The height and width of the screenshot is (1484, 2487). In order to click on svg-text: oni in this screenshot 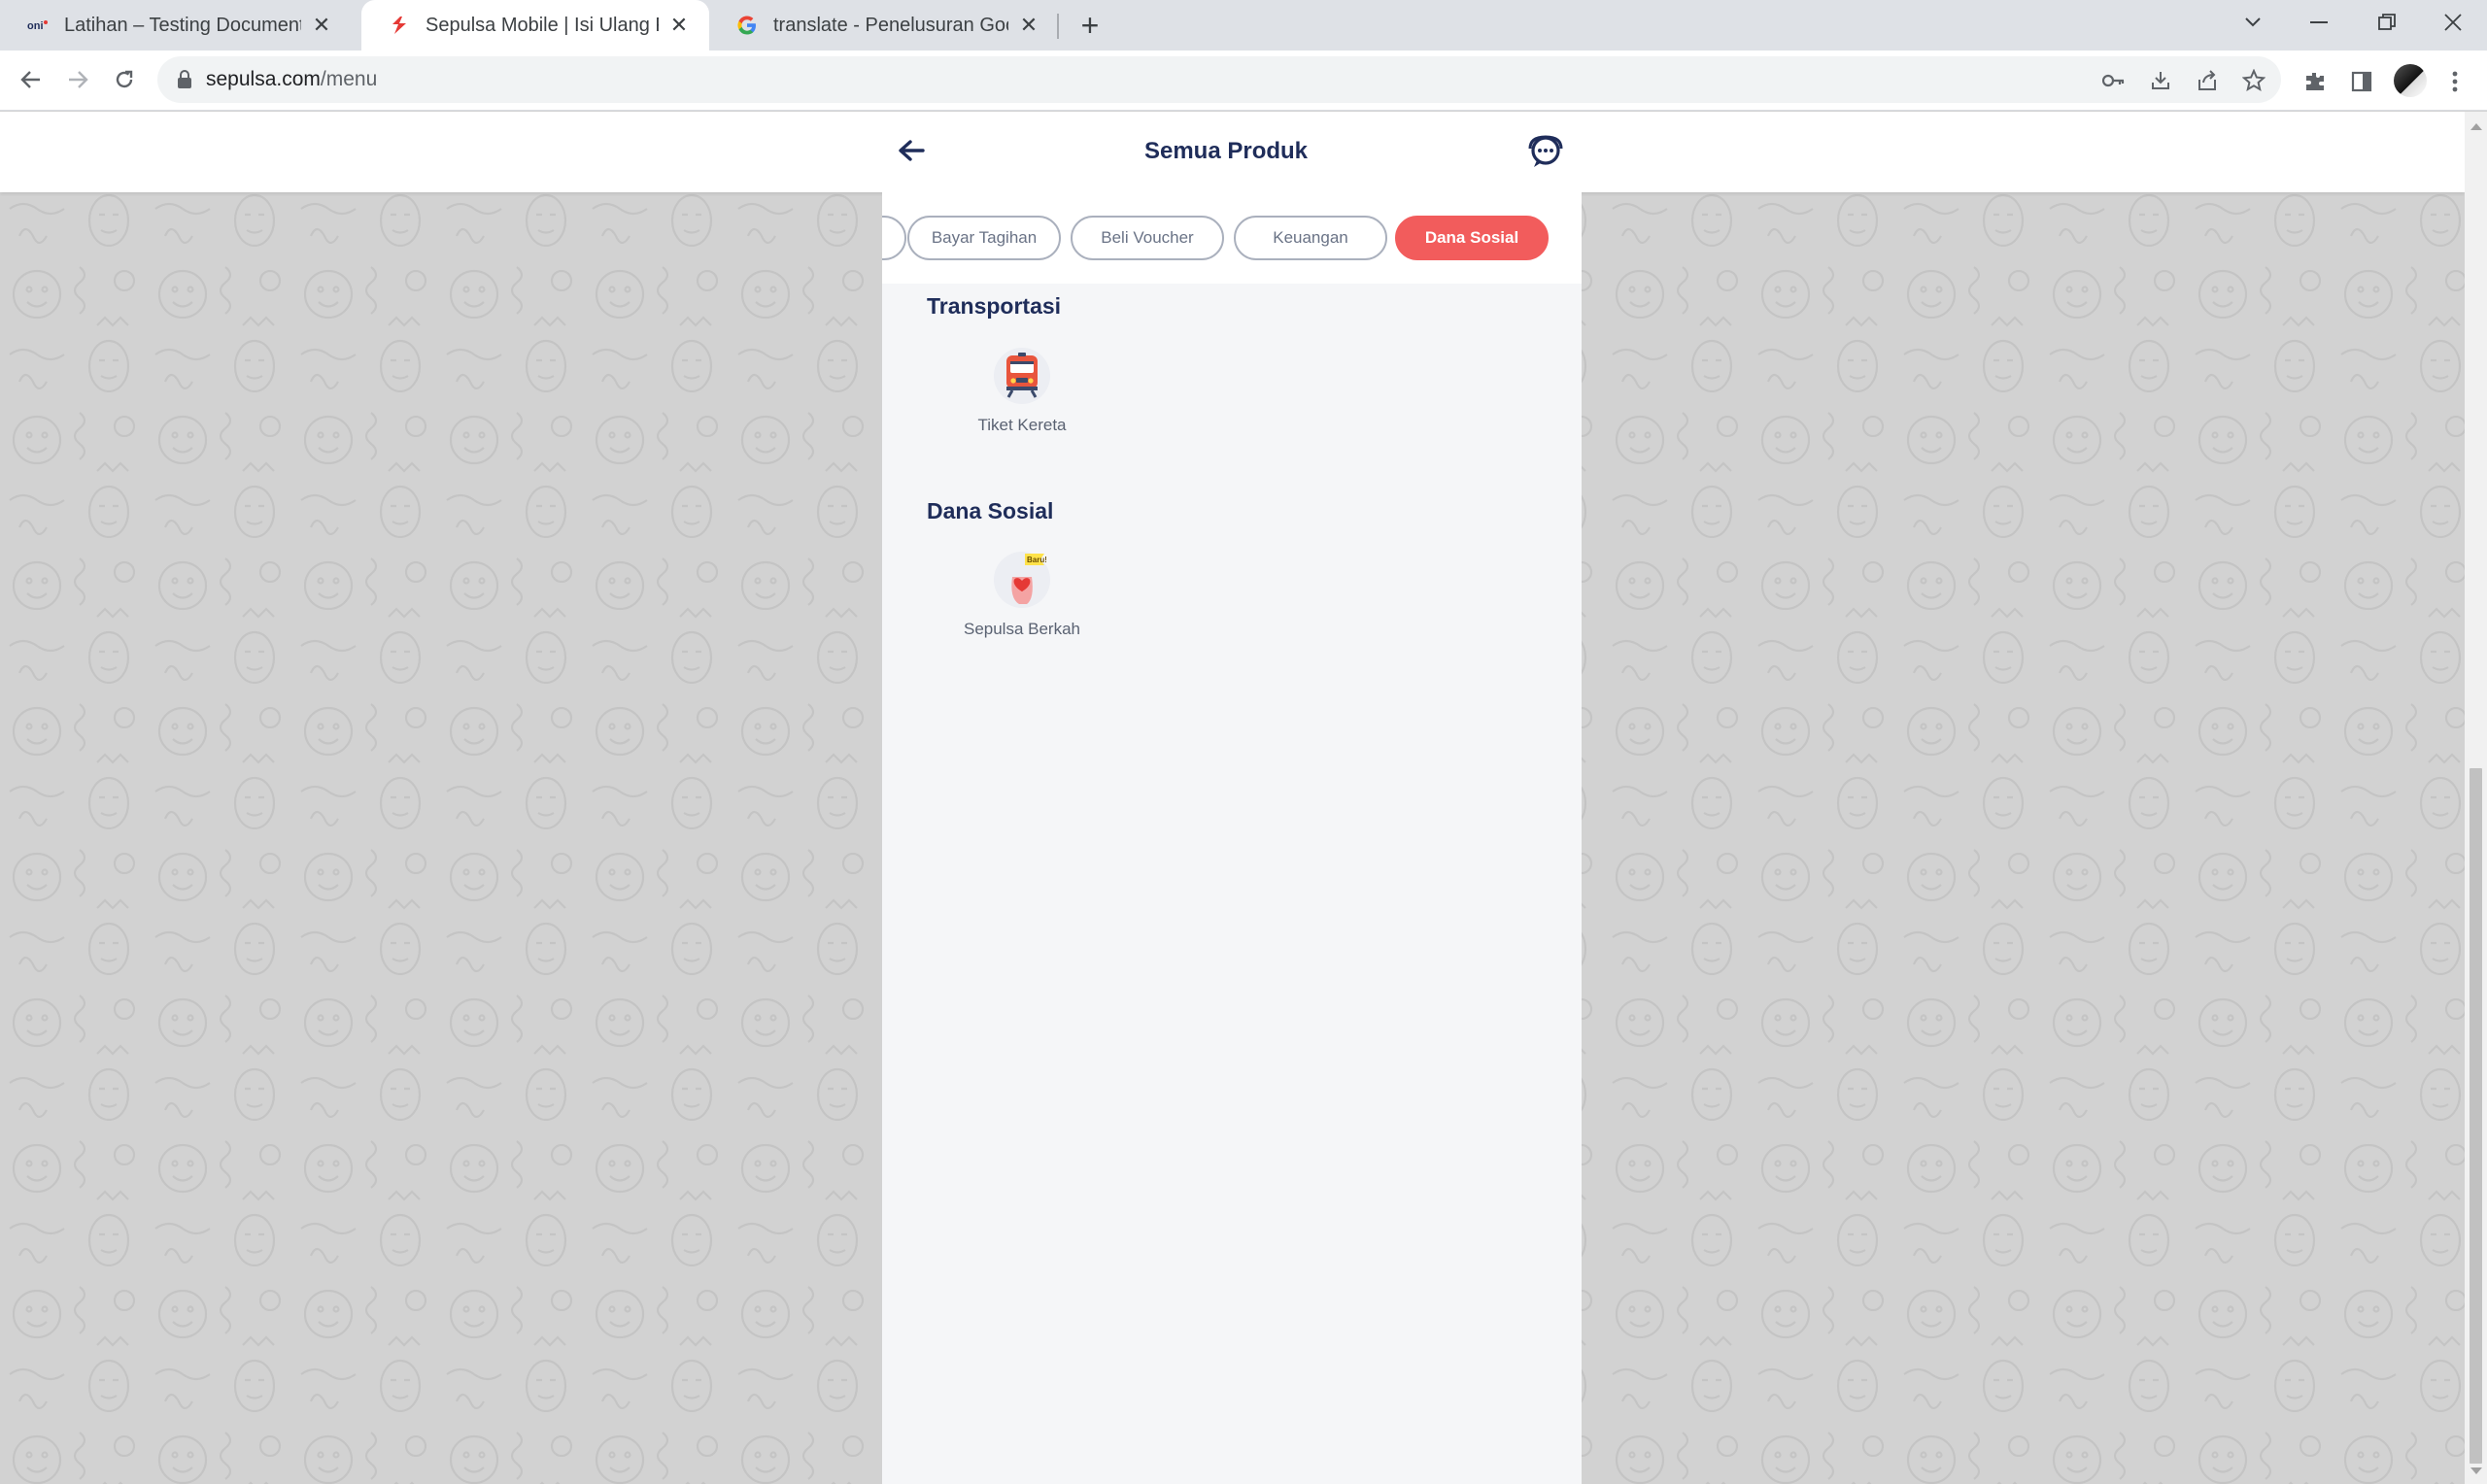, I will do `click(35, 26)`.